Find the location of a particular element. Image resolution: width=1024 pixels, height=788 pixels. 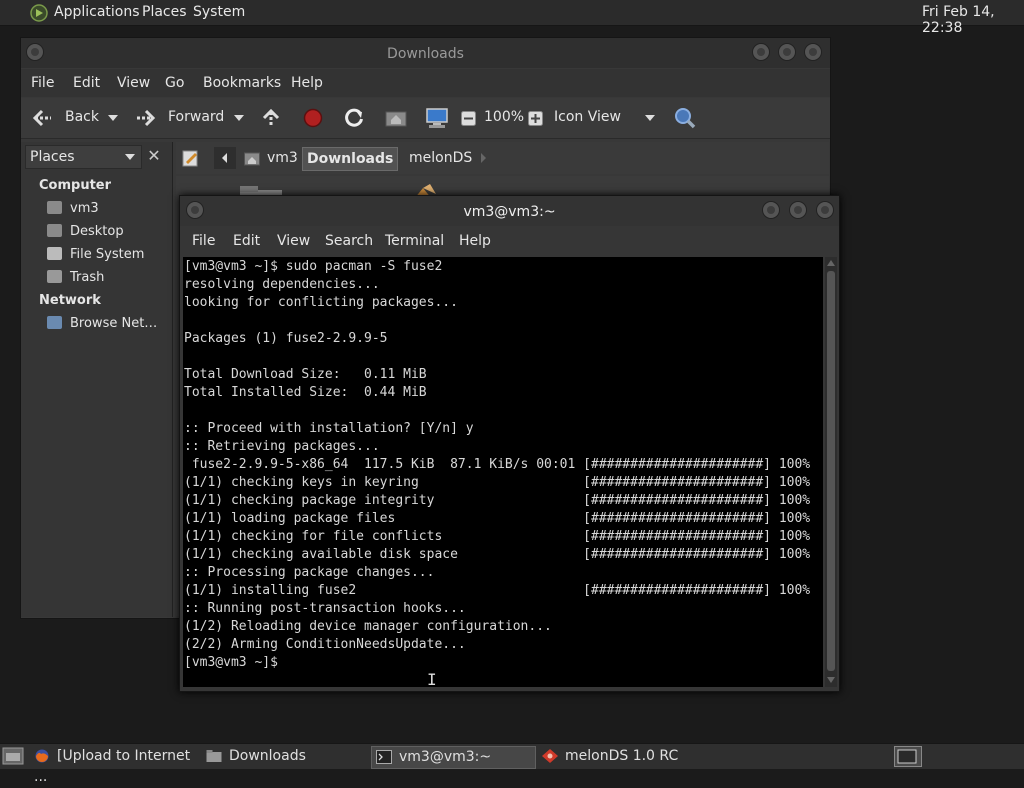

sidebar-item-desktop: Desktop is located at coordinates (85, 231).